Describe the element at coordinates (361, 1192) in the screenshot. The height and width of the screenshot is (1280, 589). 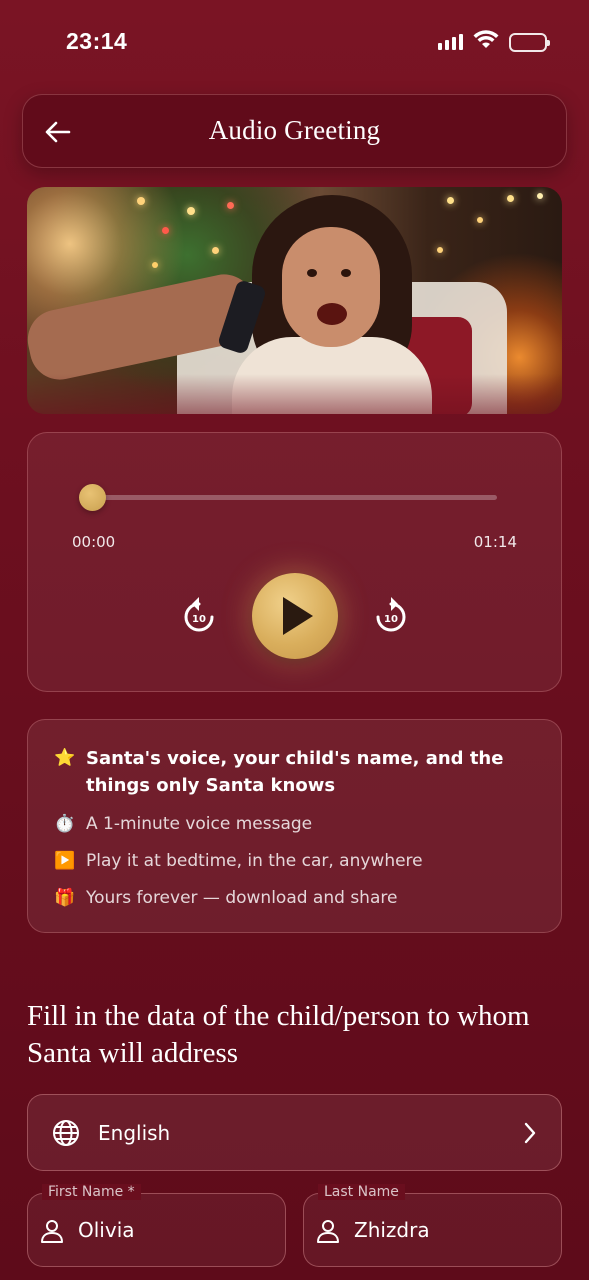
I see `last-name-label: Last Name` at that location.